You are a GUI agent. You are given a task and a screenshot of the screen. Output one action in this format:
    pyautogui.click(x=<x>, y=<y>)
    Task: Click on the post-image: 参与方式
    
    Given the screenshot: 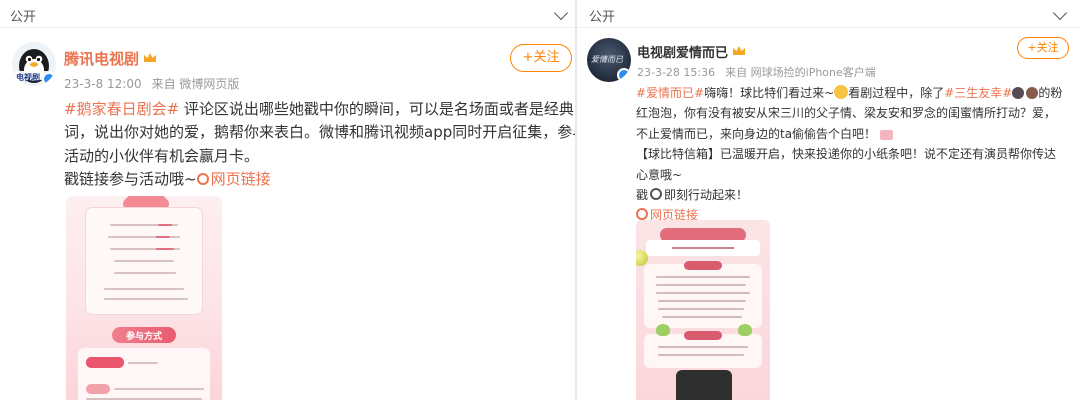 What is the action you would take?
    pyautogui.click(x=144, y=298)
    